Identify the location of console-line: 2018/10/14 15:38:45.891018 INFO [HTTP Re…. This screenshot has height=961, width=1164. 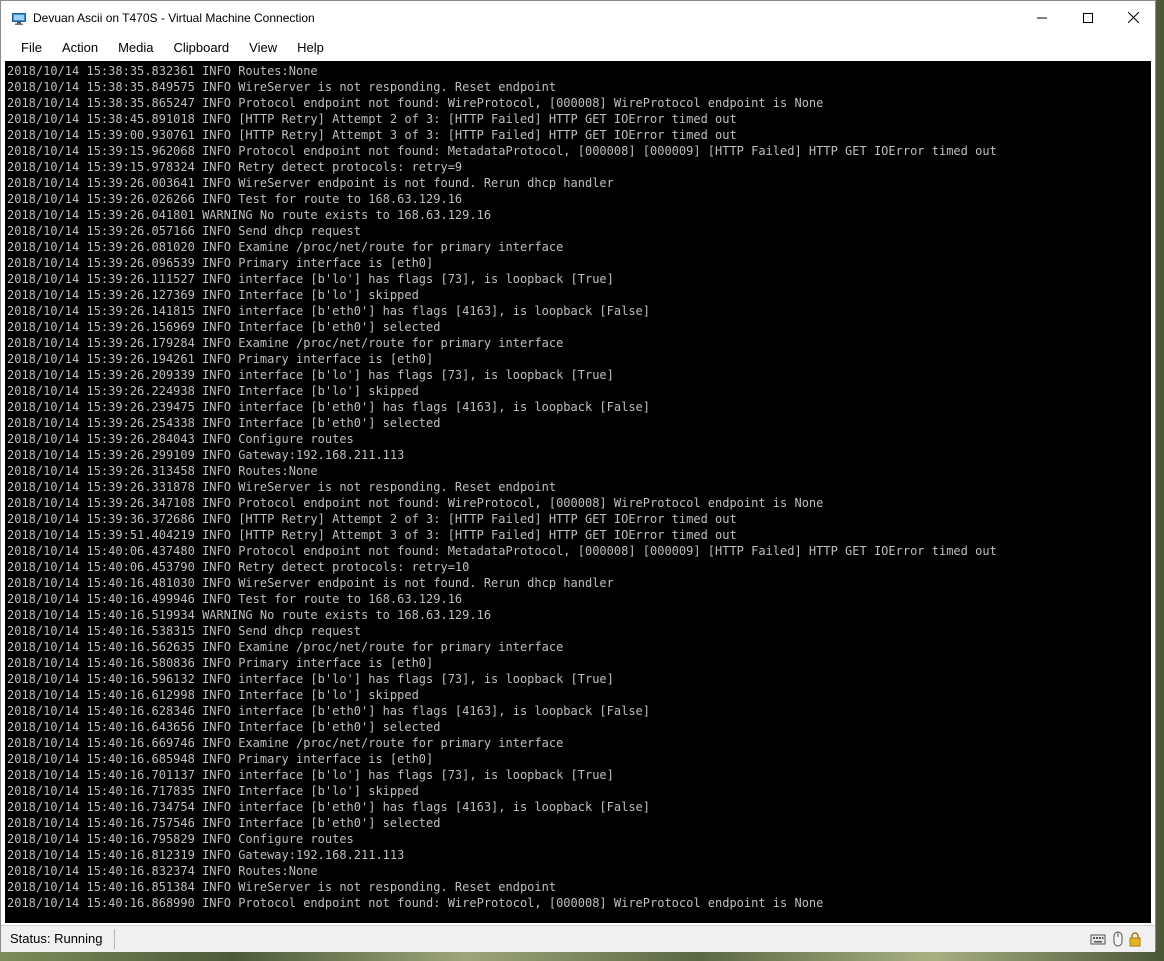
(372, 119).